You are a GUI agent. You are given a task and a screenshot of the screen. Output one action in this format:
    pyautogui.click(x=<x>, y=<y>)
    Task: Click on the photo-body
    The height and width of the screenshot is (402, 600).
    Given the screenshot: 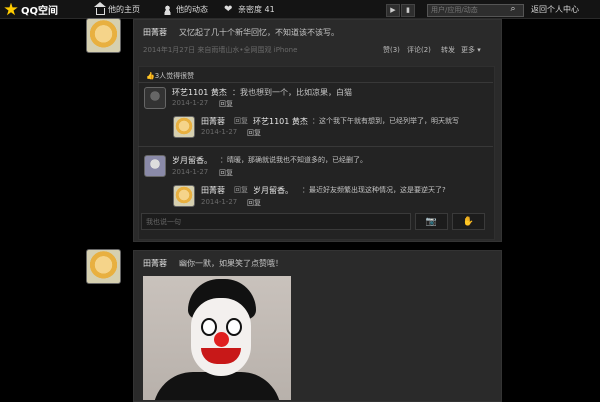 What is the action you would take?
    pyautogui.click(x=217, y=386)
    